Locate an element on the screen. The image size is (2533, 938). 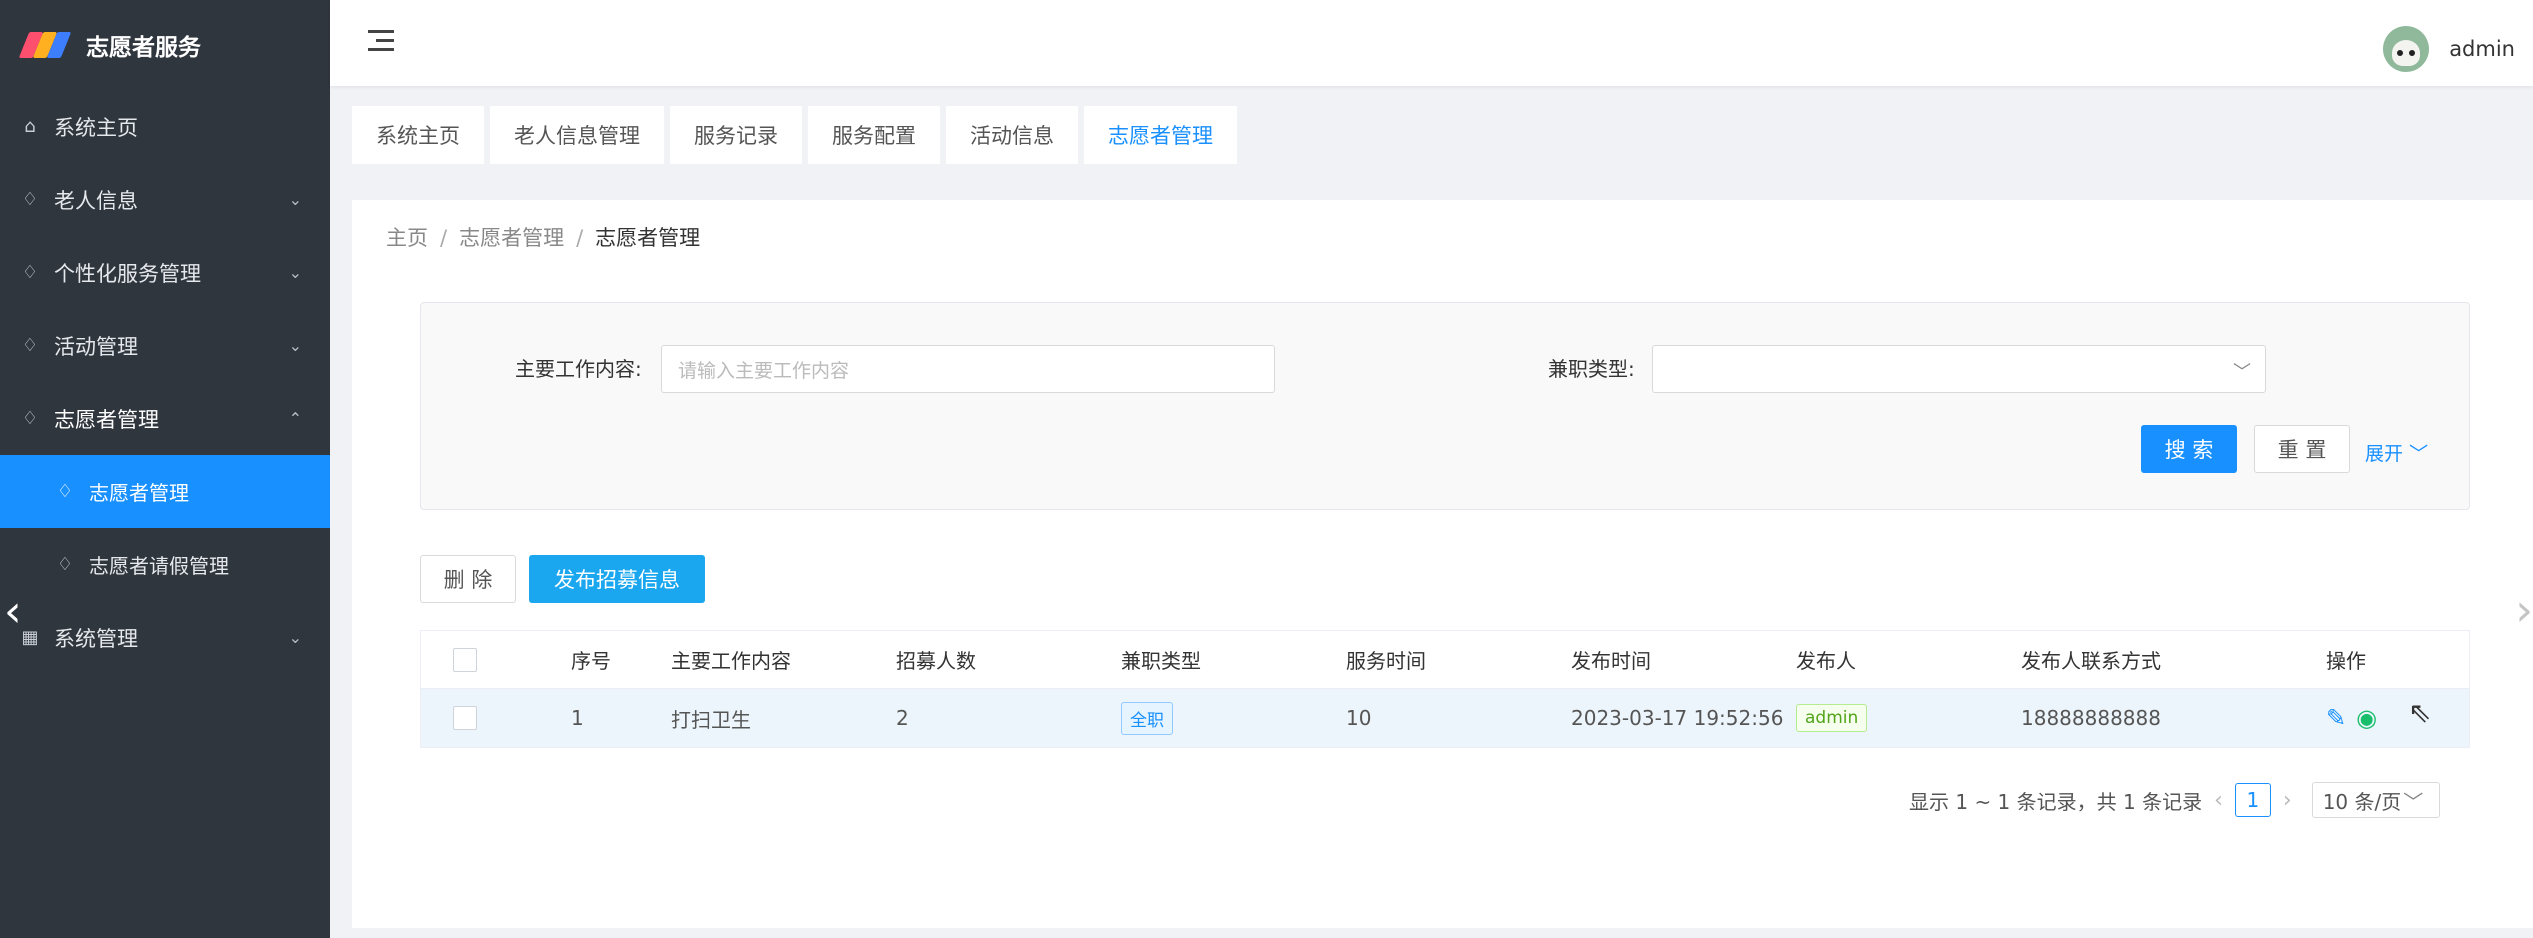
view-eye-icon: ◉ is located at coordinates (2366, 718).